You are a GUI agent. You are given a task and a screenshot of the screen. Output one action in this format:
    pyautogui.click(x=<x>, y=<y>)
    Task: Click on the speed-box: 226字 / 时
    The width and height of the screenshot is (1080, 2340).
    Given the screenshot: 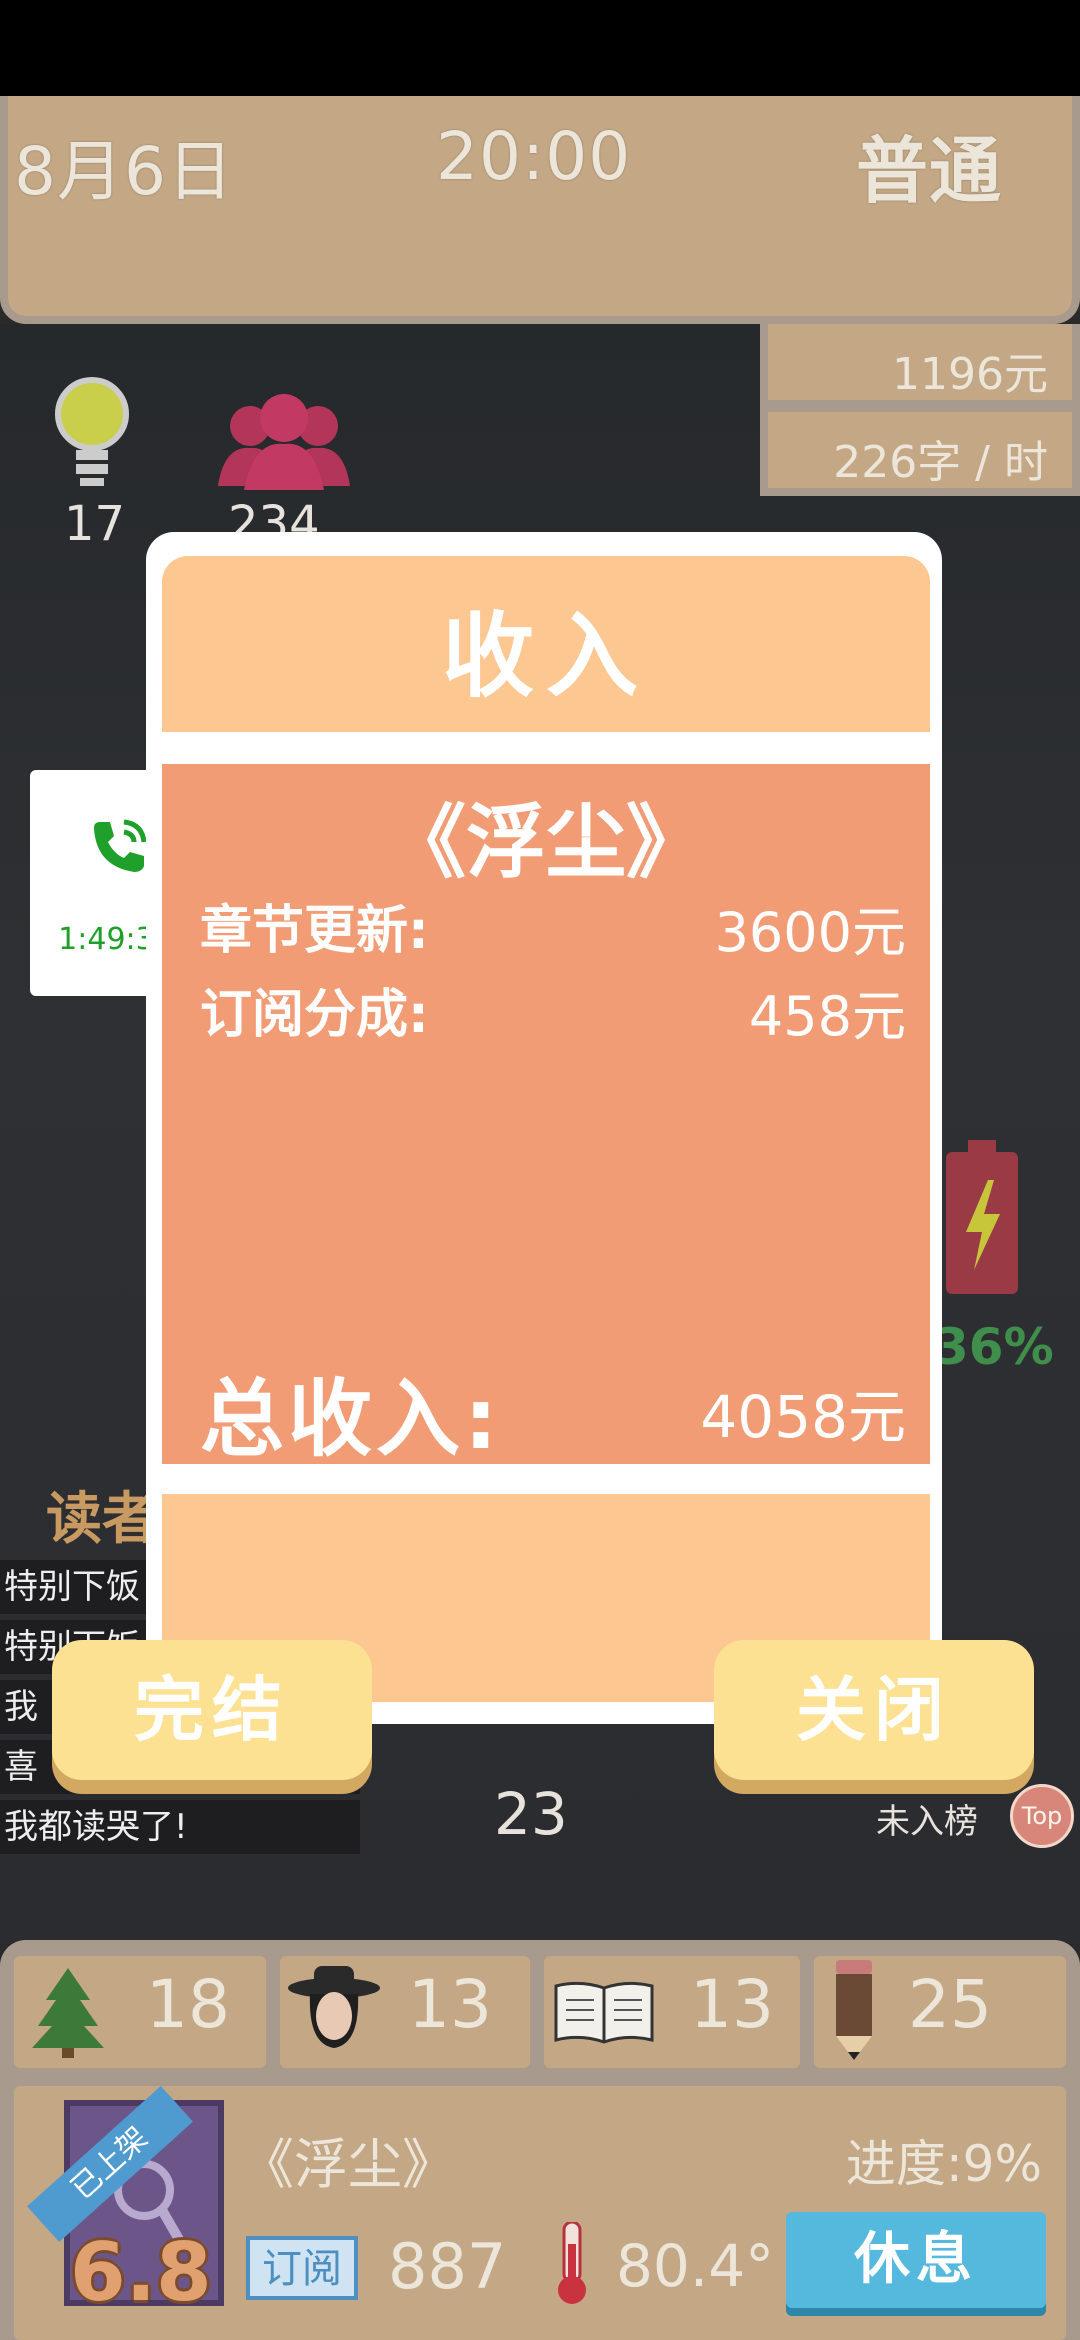 What is the action you would take?
    pyautogui.click(x=920, y=450)
    